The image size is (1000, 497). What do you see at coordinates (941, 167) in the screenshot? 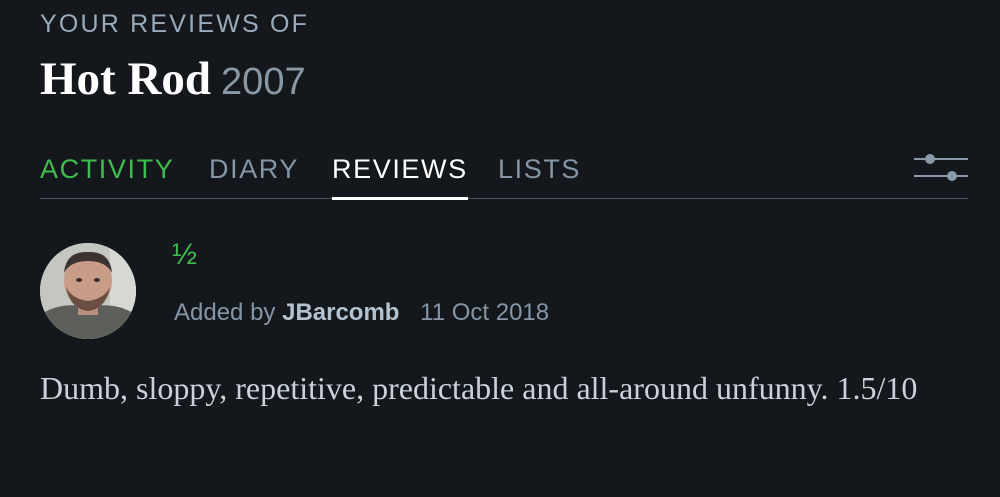
I see `sliders-icon` at bounding box center [941, 167].